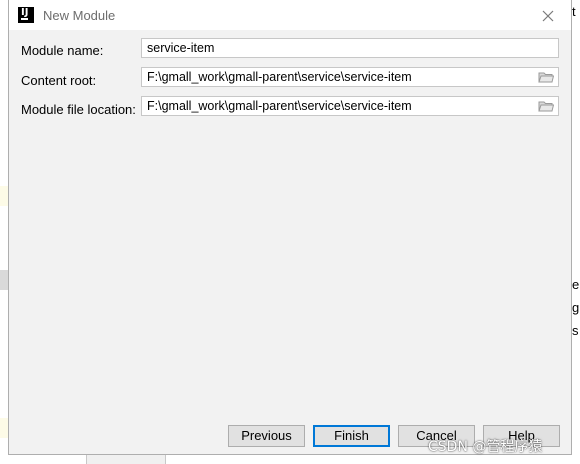 This screenshot has height=464, width=580. I want to click on content-root-label: Content root:, so click(59, 80).